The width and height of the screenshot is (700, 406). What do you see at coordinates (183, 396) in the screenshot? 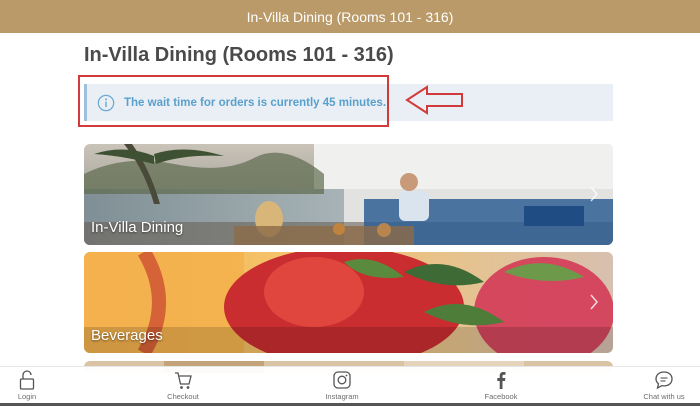
I see `nav-checkout-label: Checkout` at bounding box center [183, 396].